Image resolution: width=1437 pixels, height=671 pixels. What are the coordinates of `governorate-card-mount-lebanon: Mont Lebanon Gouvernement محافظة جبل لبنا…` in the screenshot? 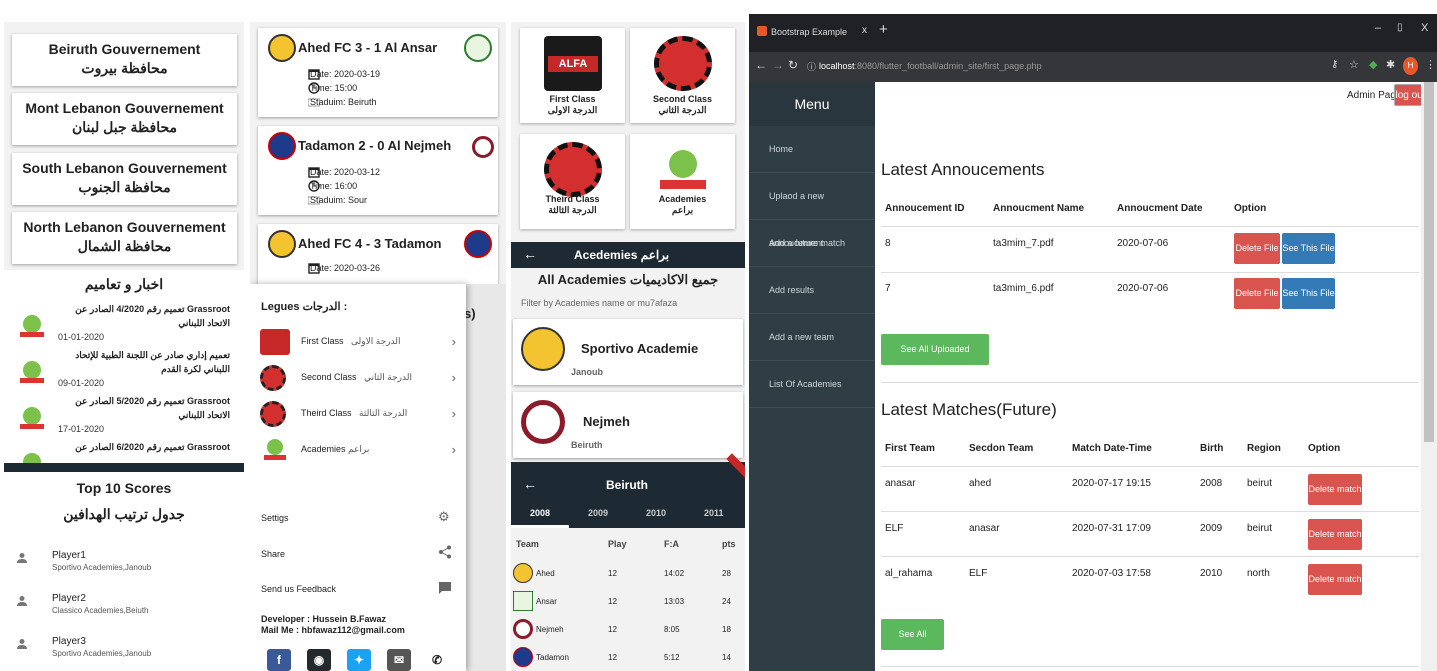 It's located at (124, 119).